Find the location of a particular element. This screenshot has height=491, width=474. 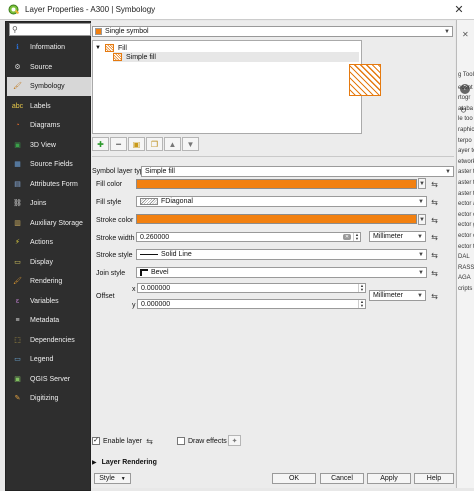

sidebar-item-display: ▭ Display is located at coordinates (49, 262).